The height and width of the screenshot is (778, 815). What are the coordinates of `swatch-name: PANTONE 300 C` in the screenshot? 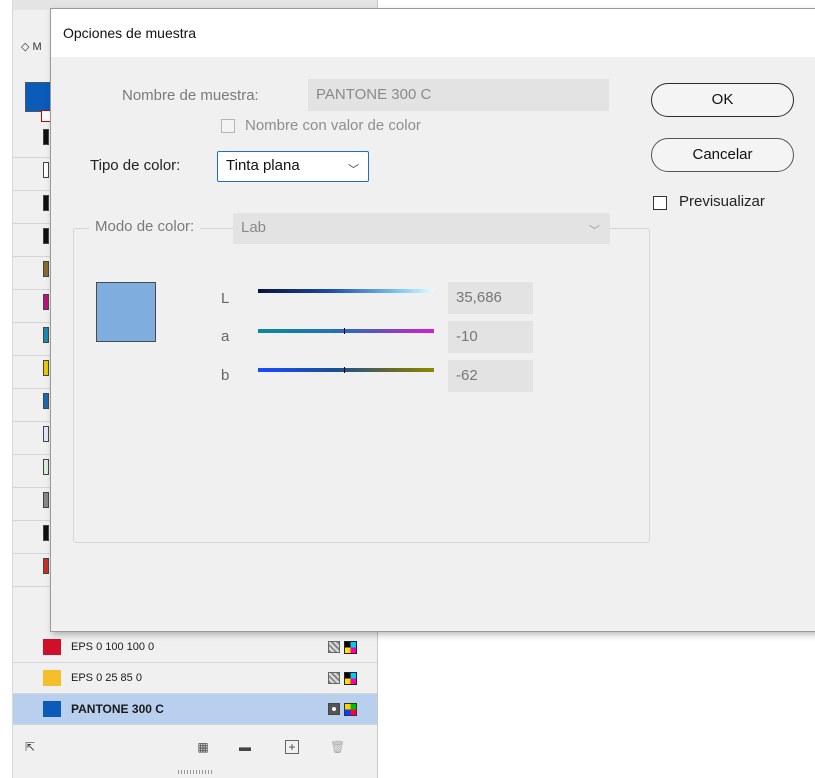 It's located at (117, 709).